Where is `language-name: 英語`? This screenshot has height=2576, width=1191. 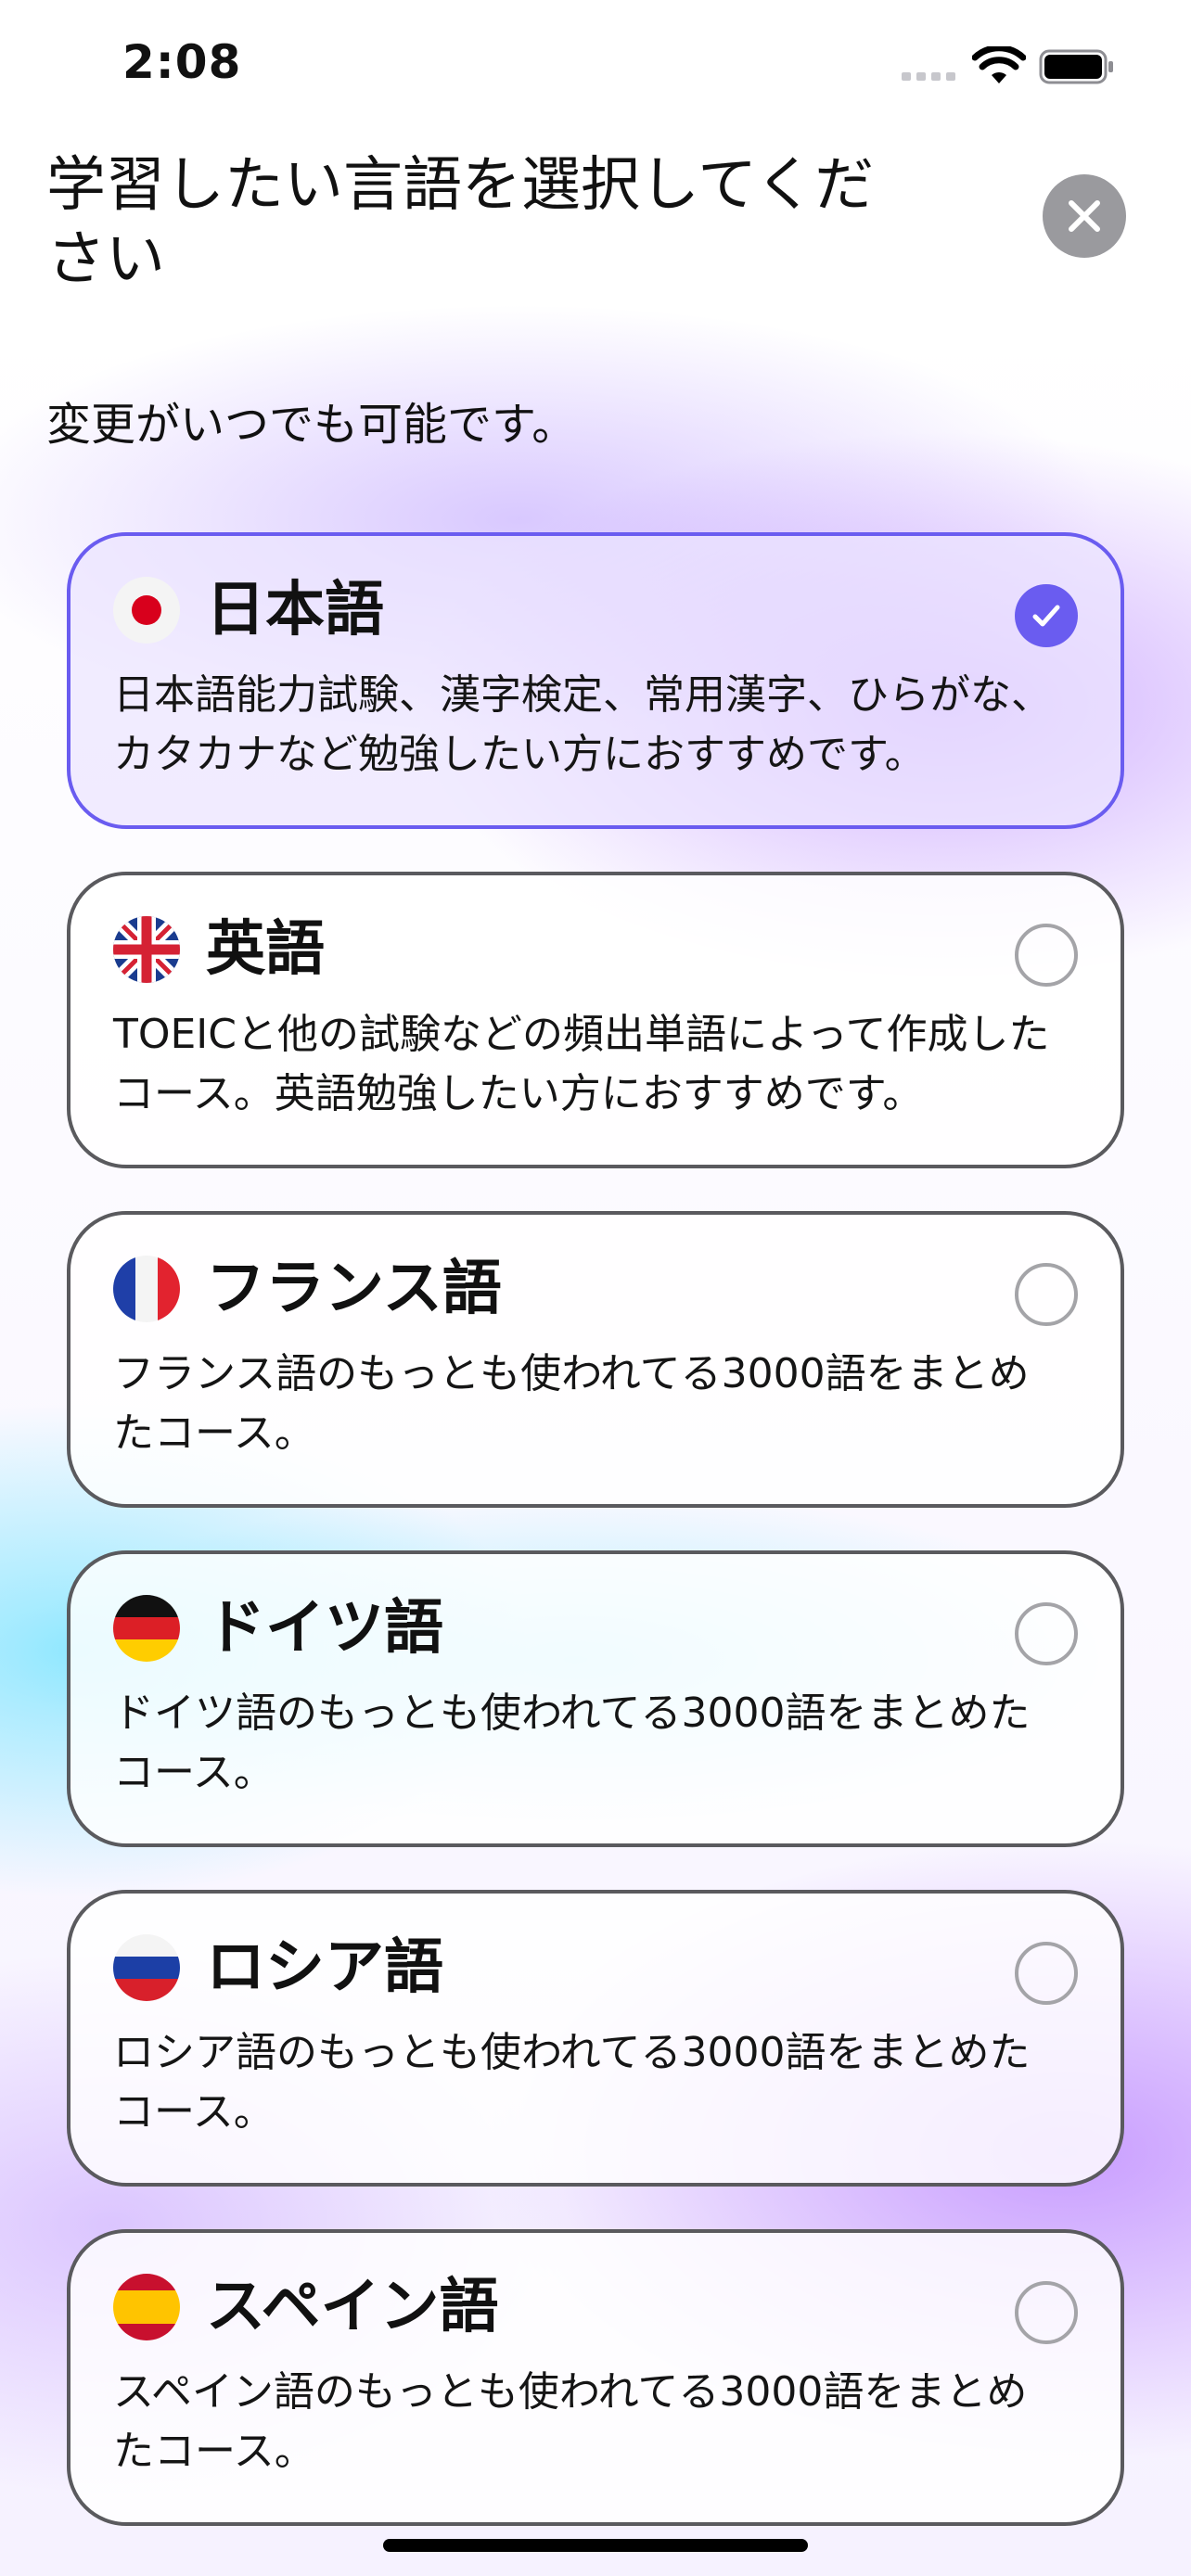 language-name: 英語 is located at coordinates (265, 950).